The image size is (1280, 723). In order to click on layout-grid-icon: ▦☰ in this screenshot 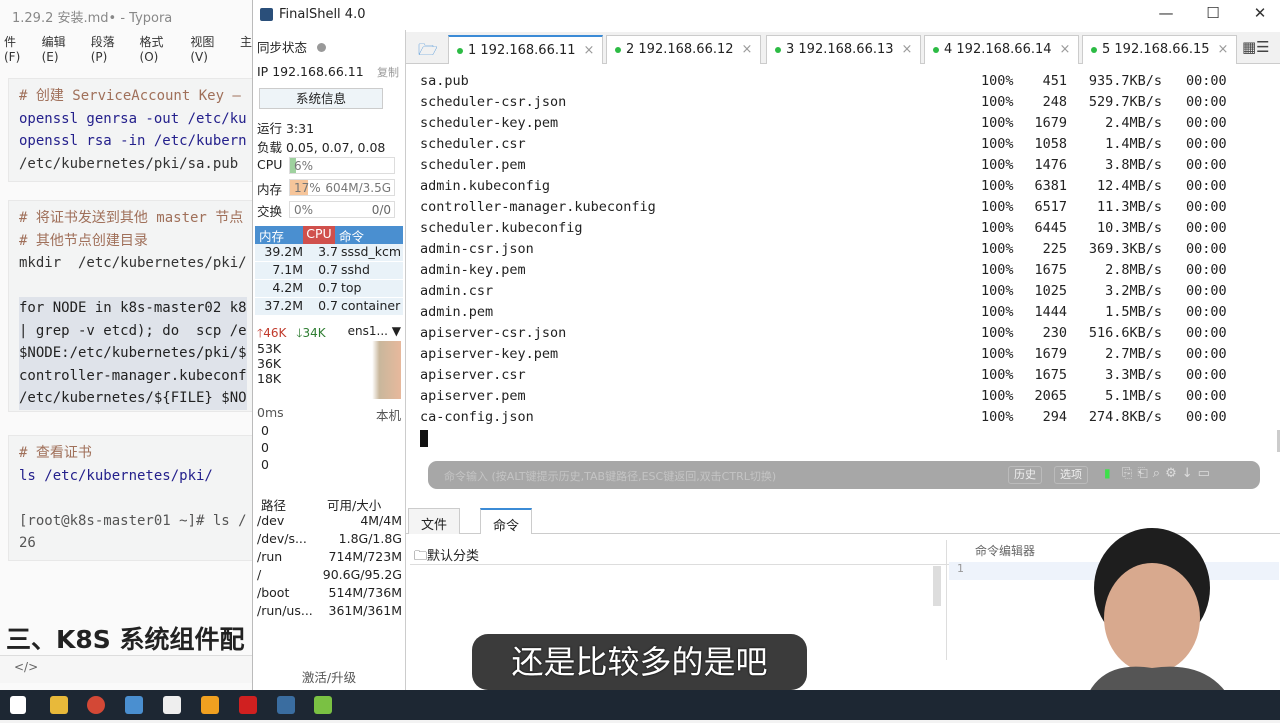, I will do `click(1256, 47)`.